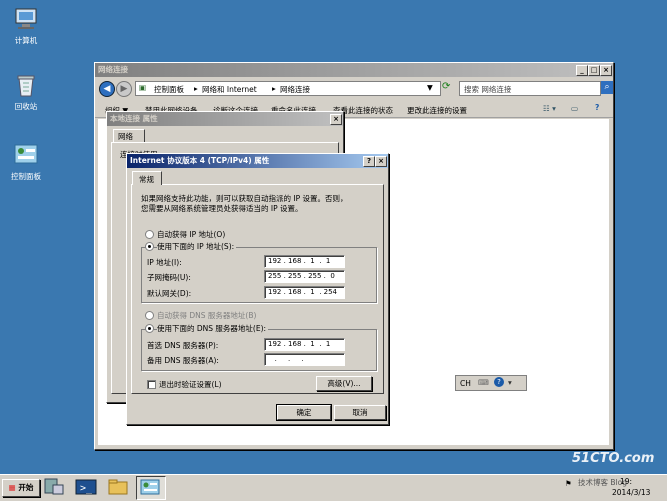 The image size is (667, 501). I want to click on recycle-bin-icon, so click(26, 85).